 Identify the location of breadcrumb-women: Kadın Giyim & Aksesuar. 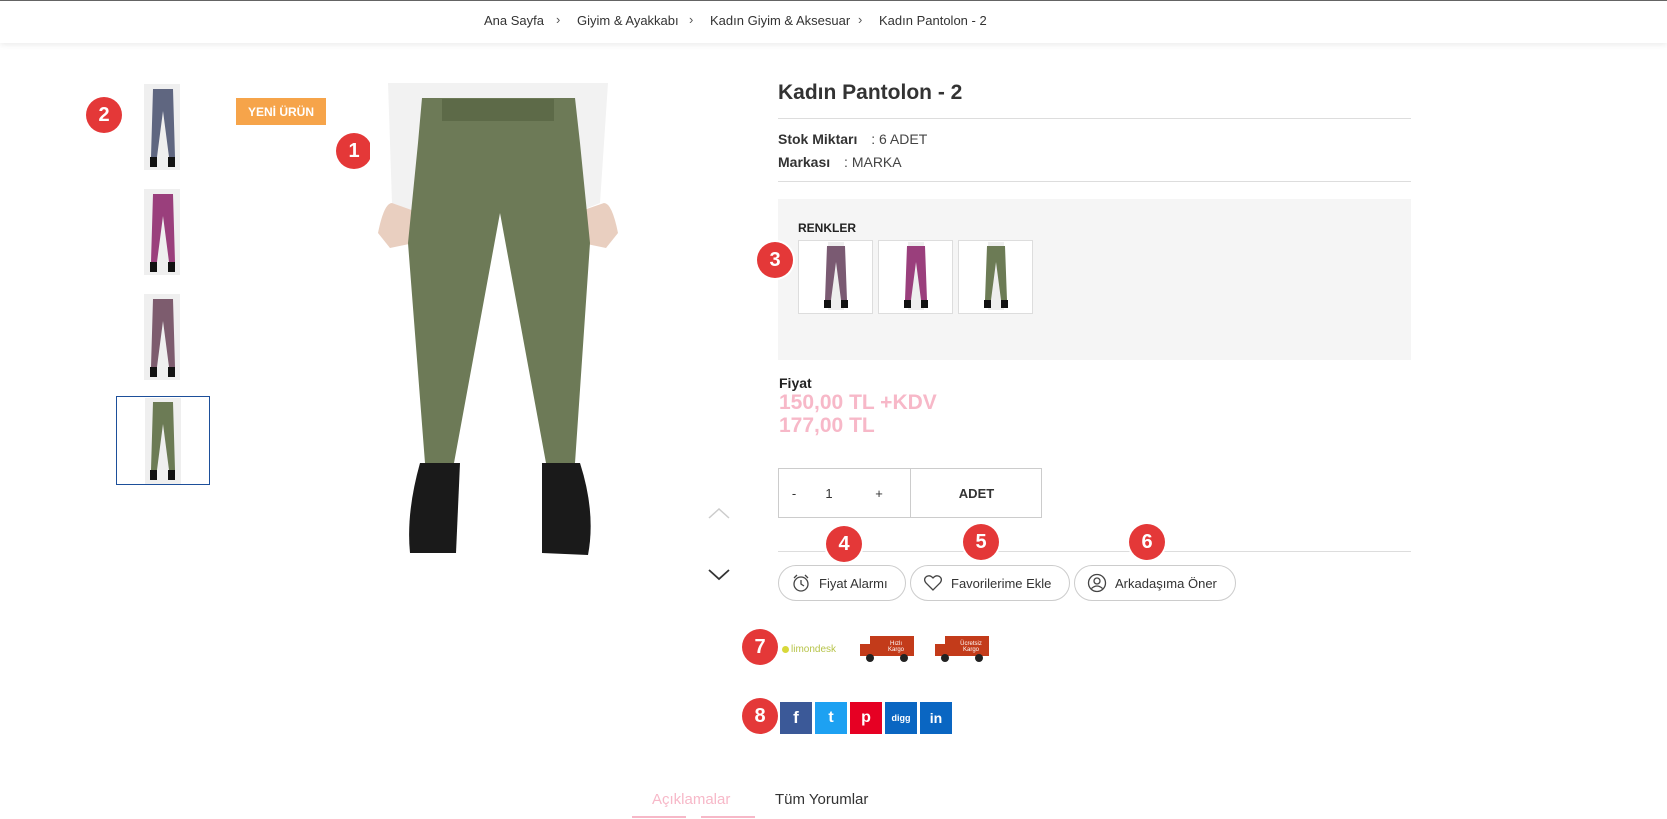
(780, 20).